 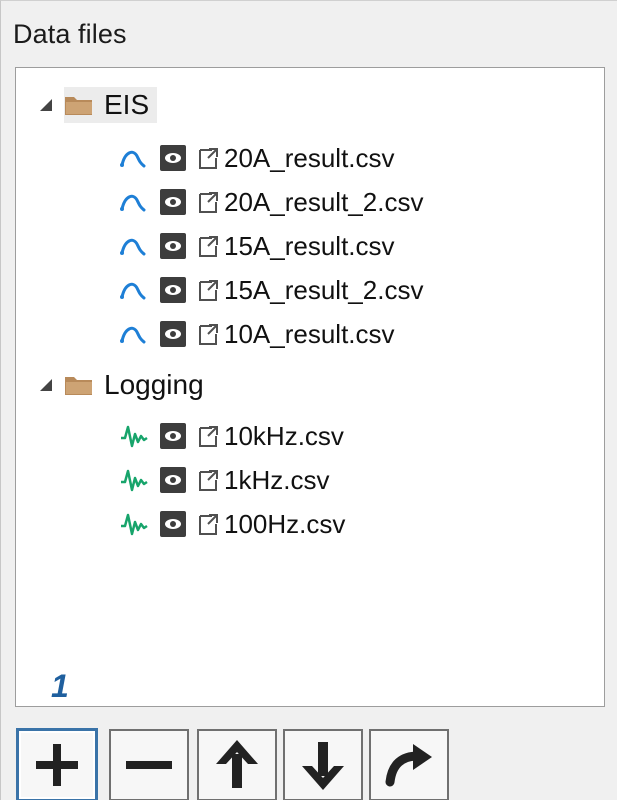 What do you see at coordinates (70, 34) in the screenshot?
I see `panel-title: Data files` at bounding box center [70, 34].